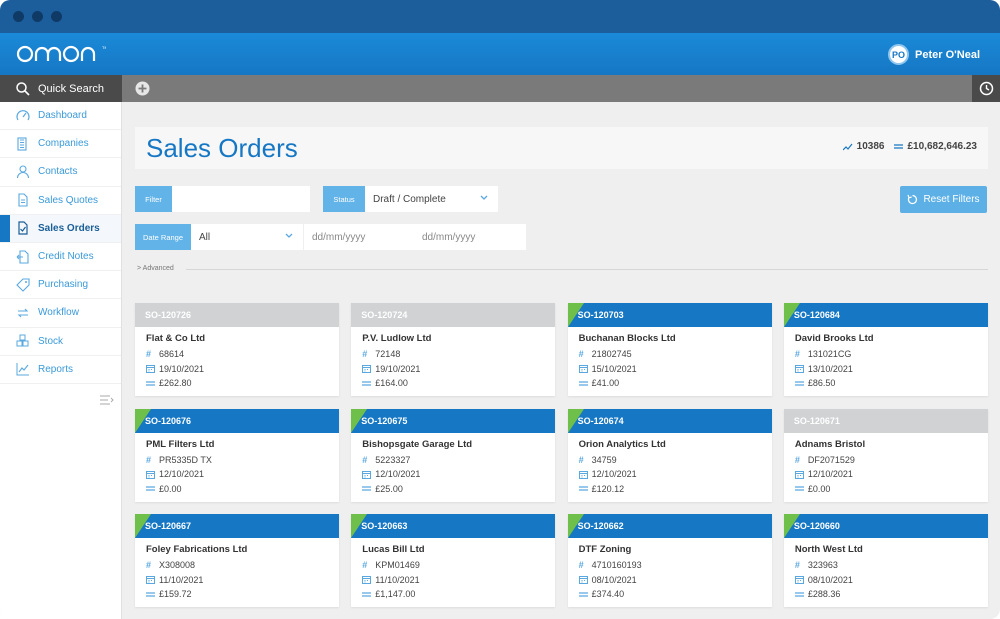 Image resolution: width=1000 pixels, height=619 pixels. What do you see at coordinates (37, 16) in the screenshot?
I see `window-minimize-dot` at bounding box center [37, 16].